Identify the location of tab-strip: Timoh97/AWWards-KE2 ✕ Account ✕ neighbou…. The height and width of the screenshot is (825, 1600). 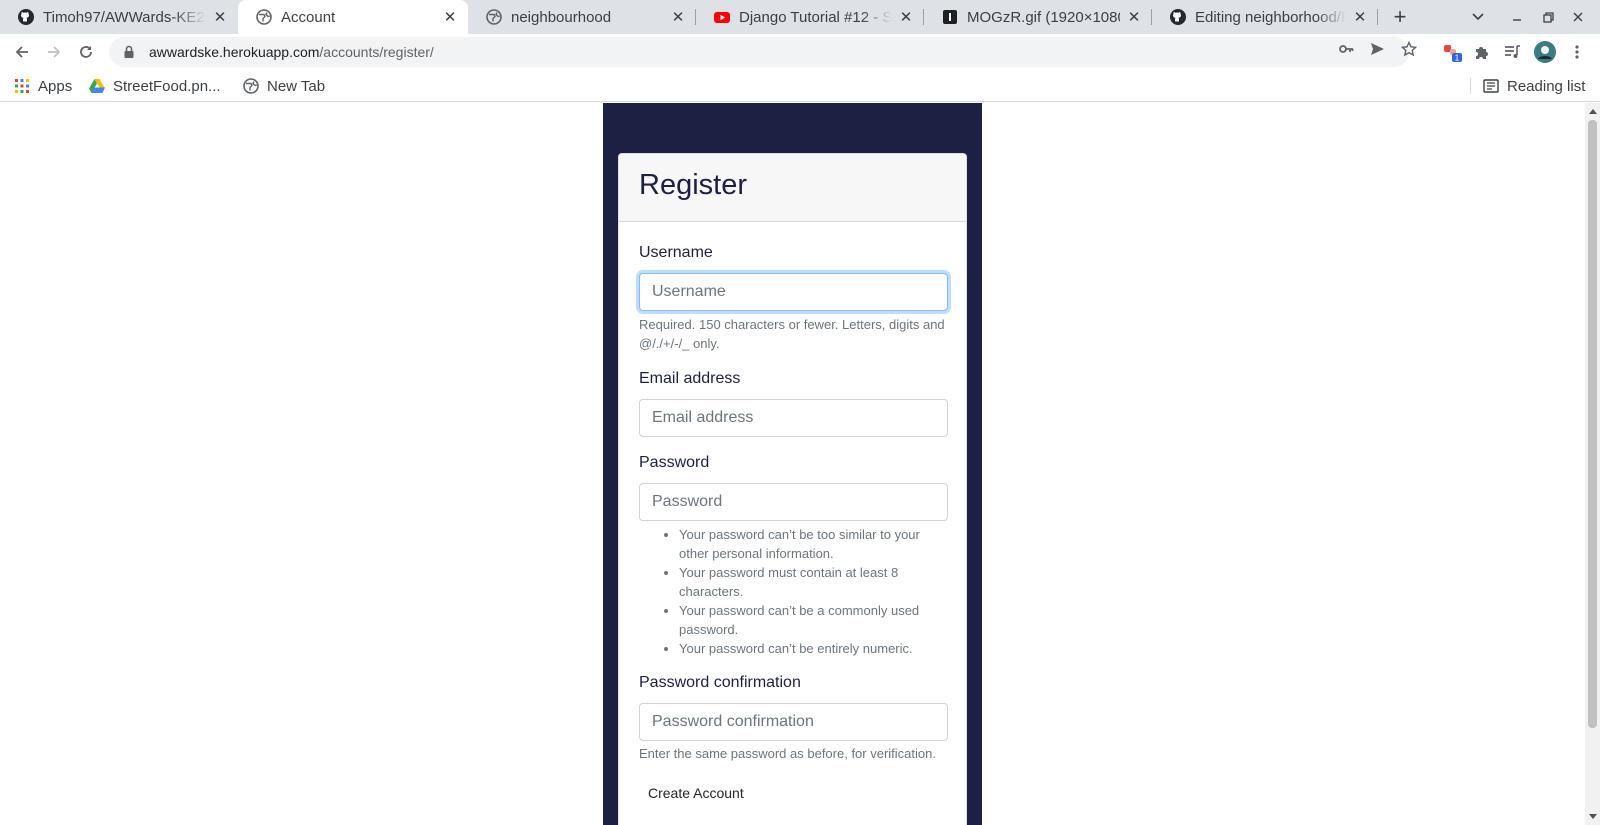
(800, 17).